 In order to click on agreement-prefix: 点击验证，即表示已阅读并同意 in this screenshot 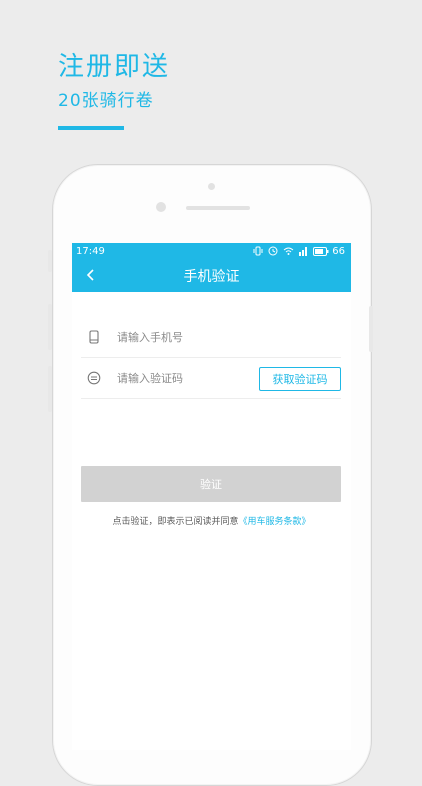, I will do `click(175, 522)`.